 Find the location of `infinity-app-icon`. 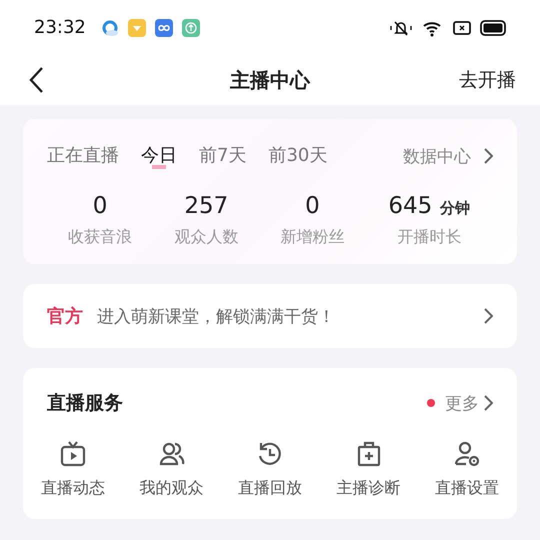

infinity-app-icon is located at coordinates (163, 27).